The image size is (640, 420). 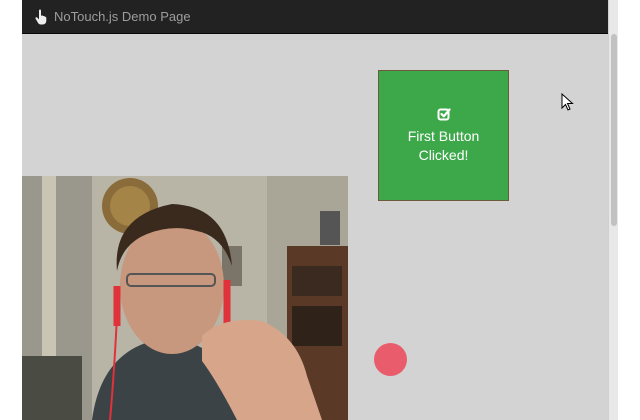 I want to click on first-button: First Button Clicked!, so click(x=443, y=135).